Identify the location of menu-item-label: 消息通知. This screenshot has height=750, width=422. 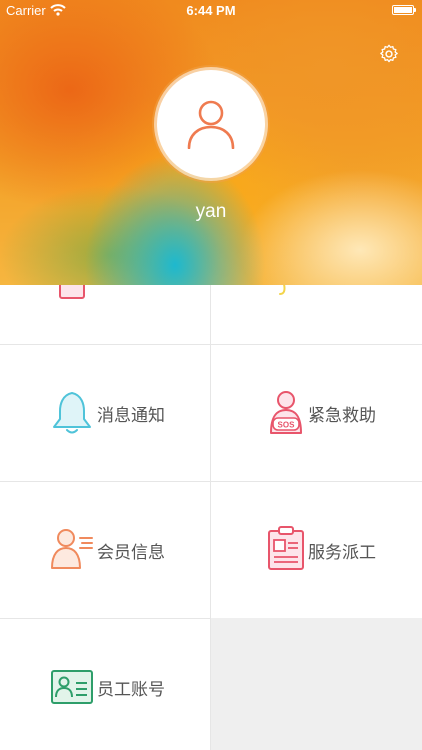
(131, 416).